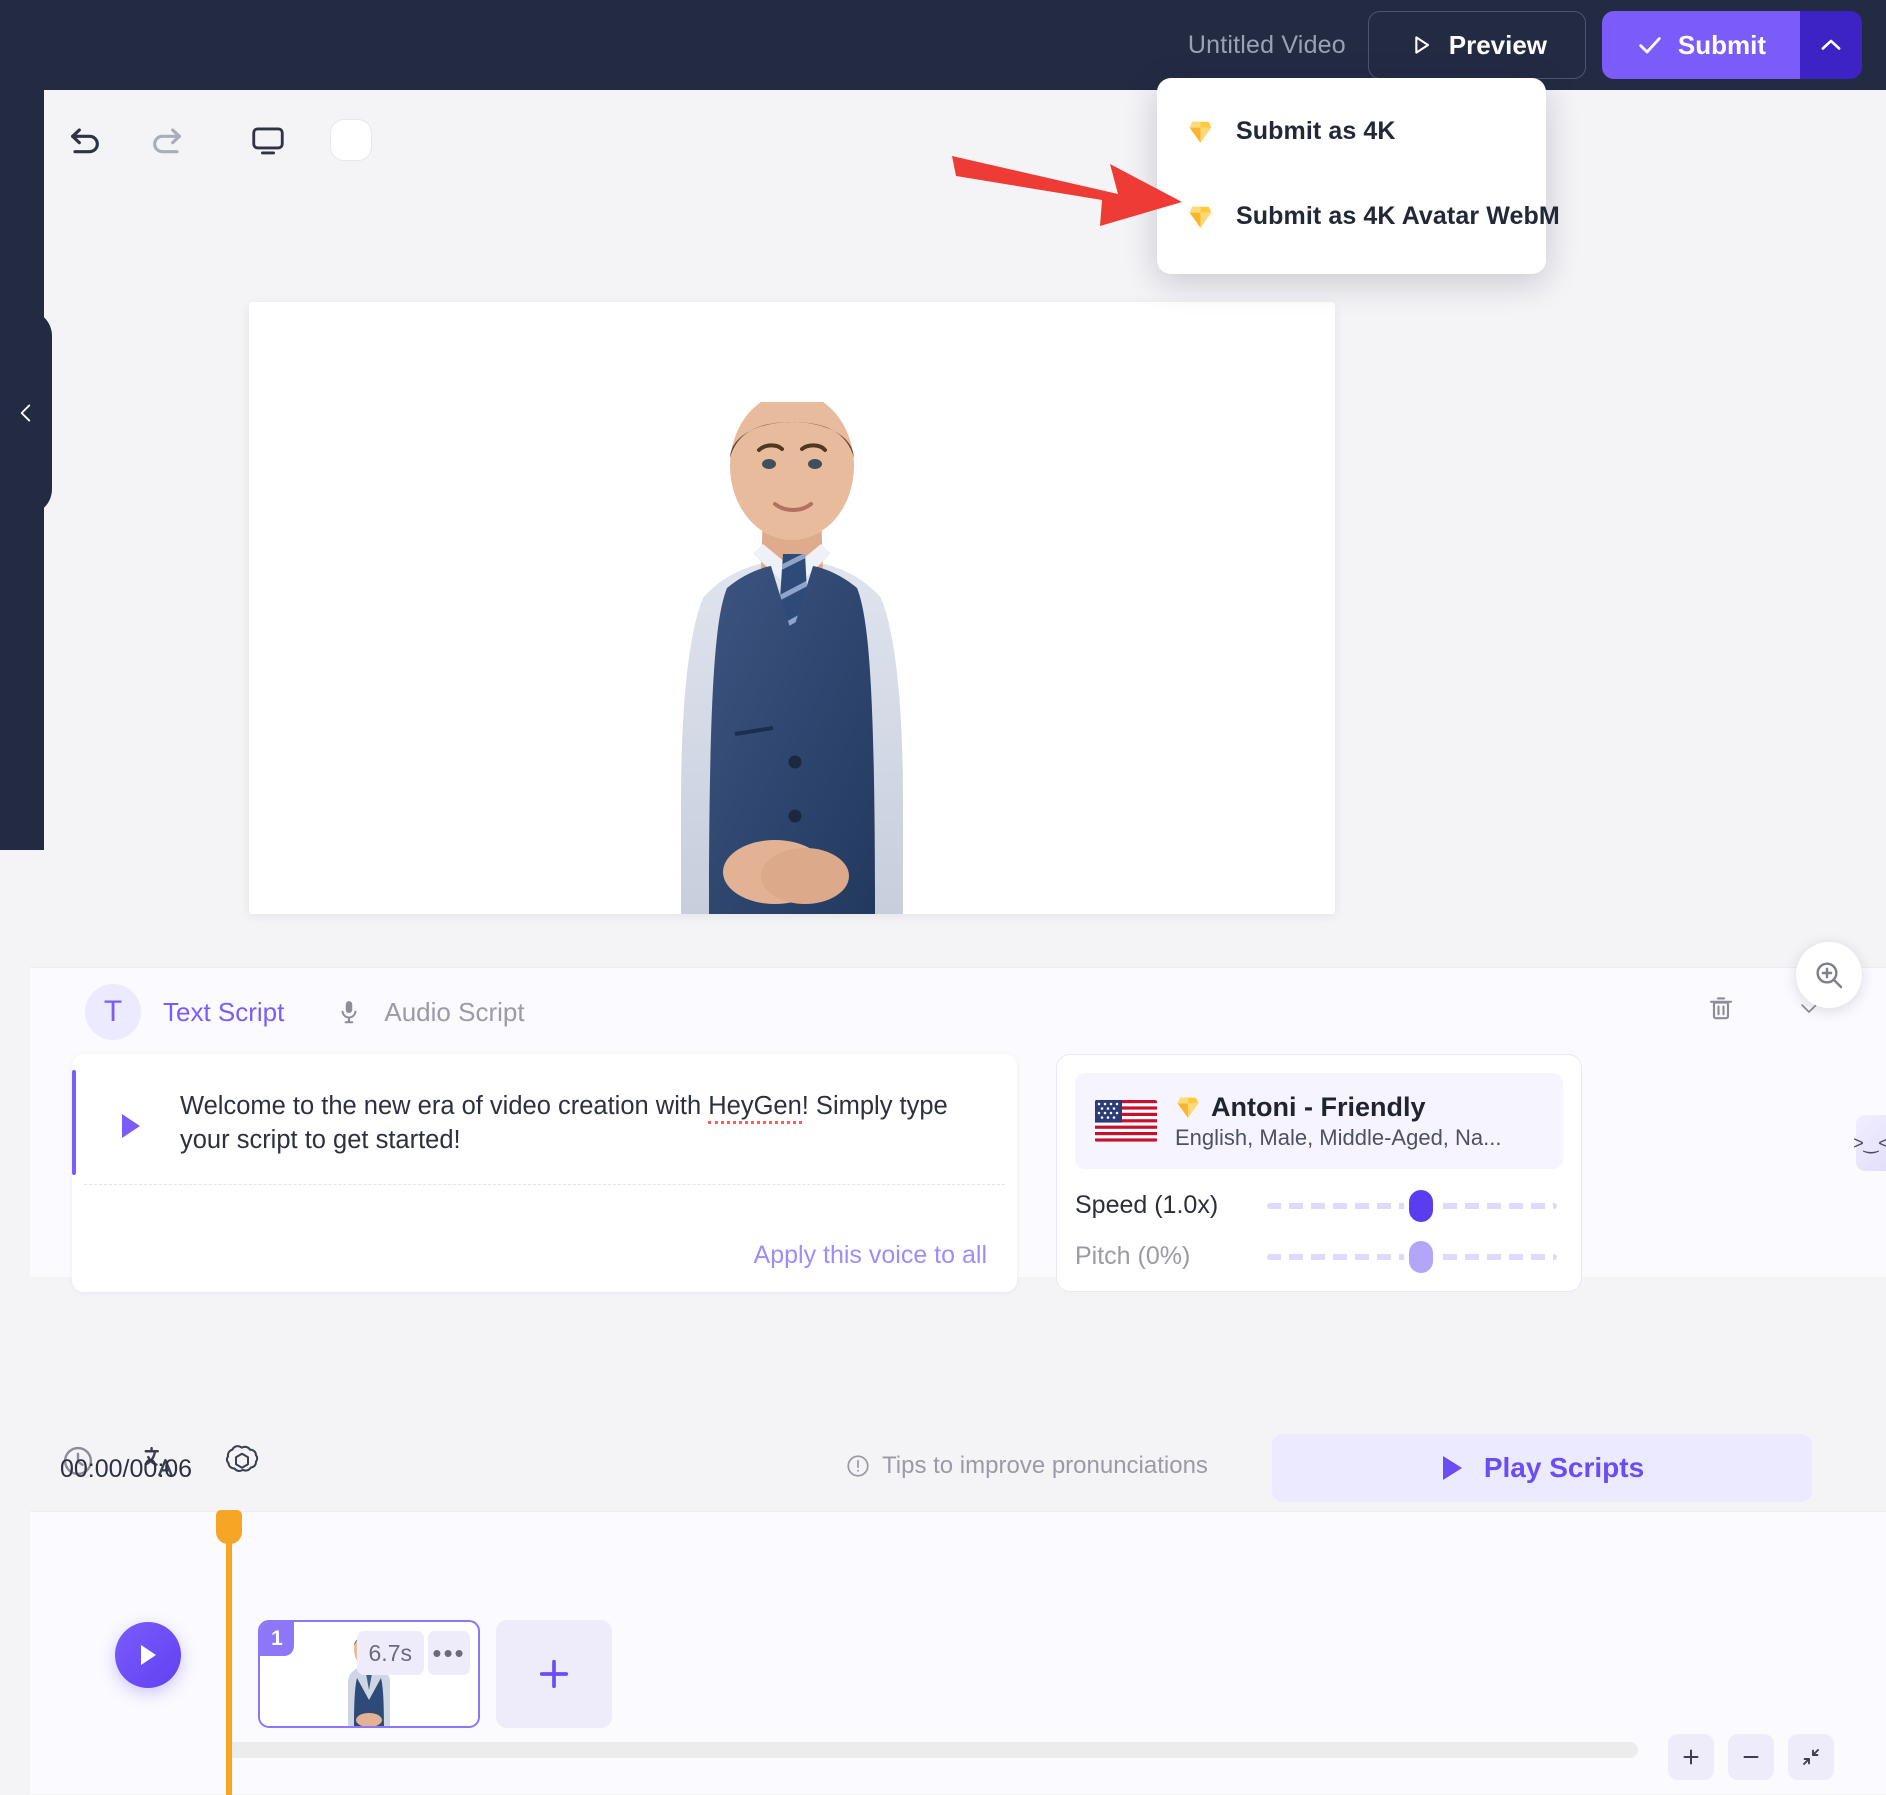 The height and width of the screenshot is (1795, 1886). I want to click on menu-item-label: Submit as 4K Avatar WebM, so click(1398, 216).